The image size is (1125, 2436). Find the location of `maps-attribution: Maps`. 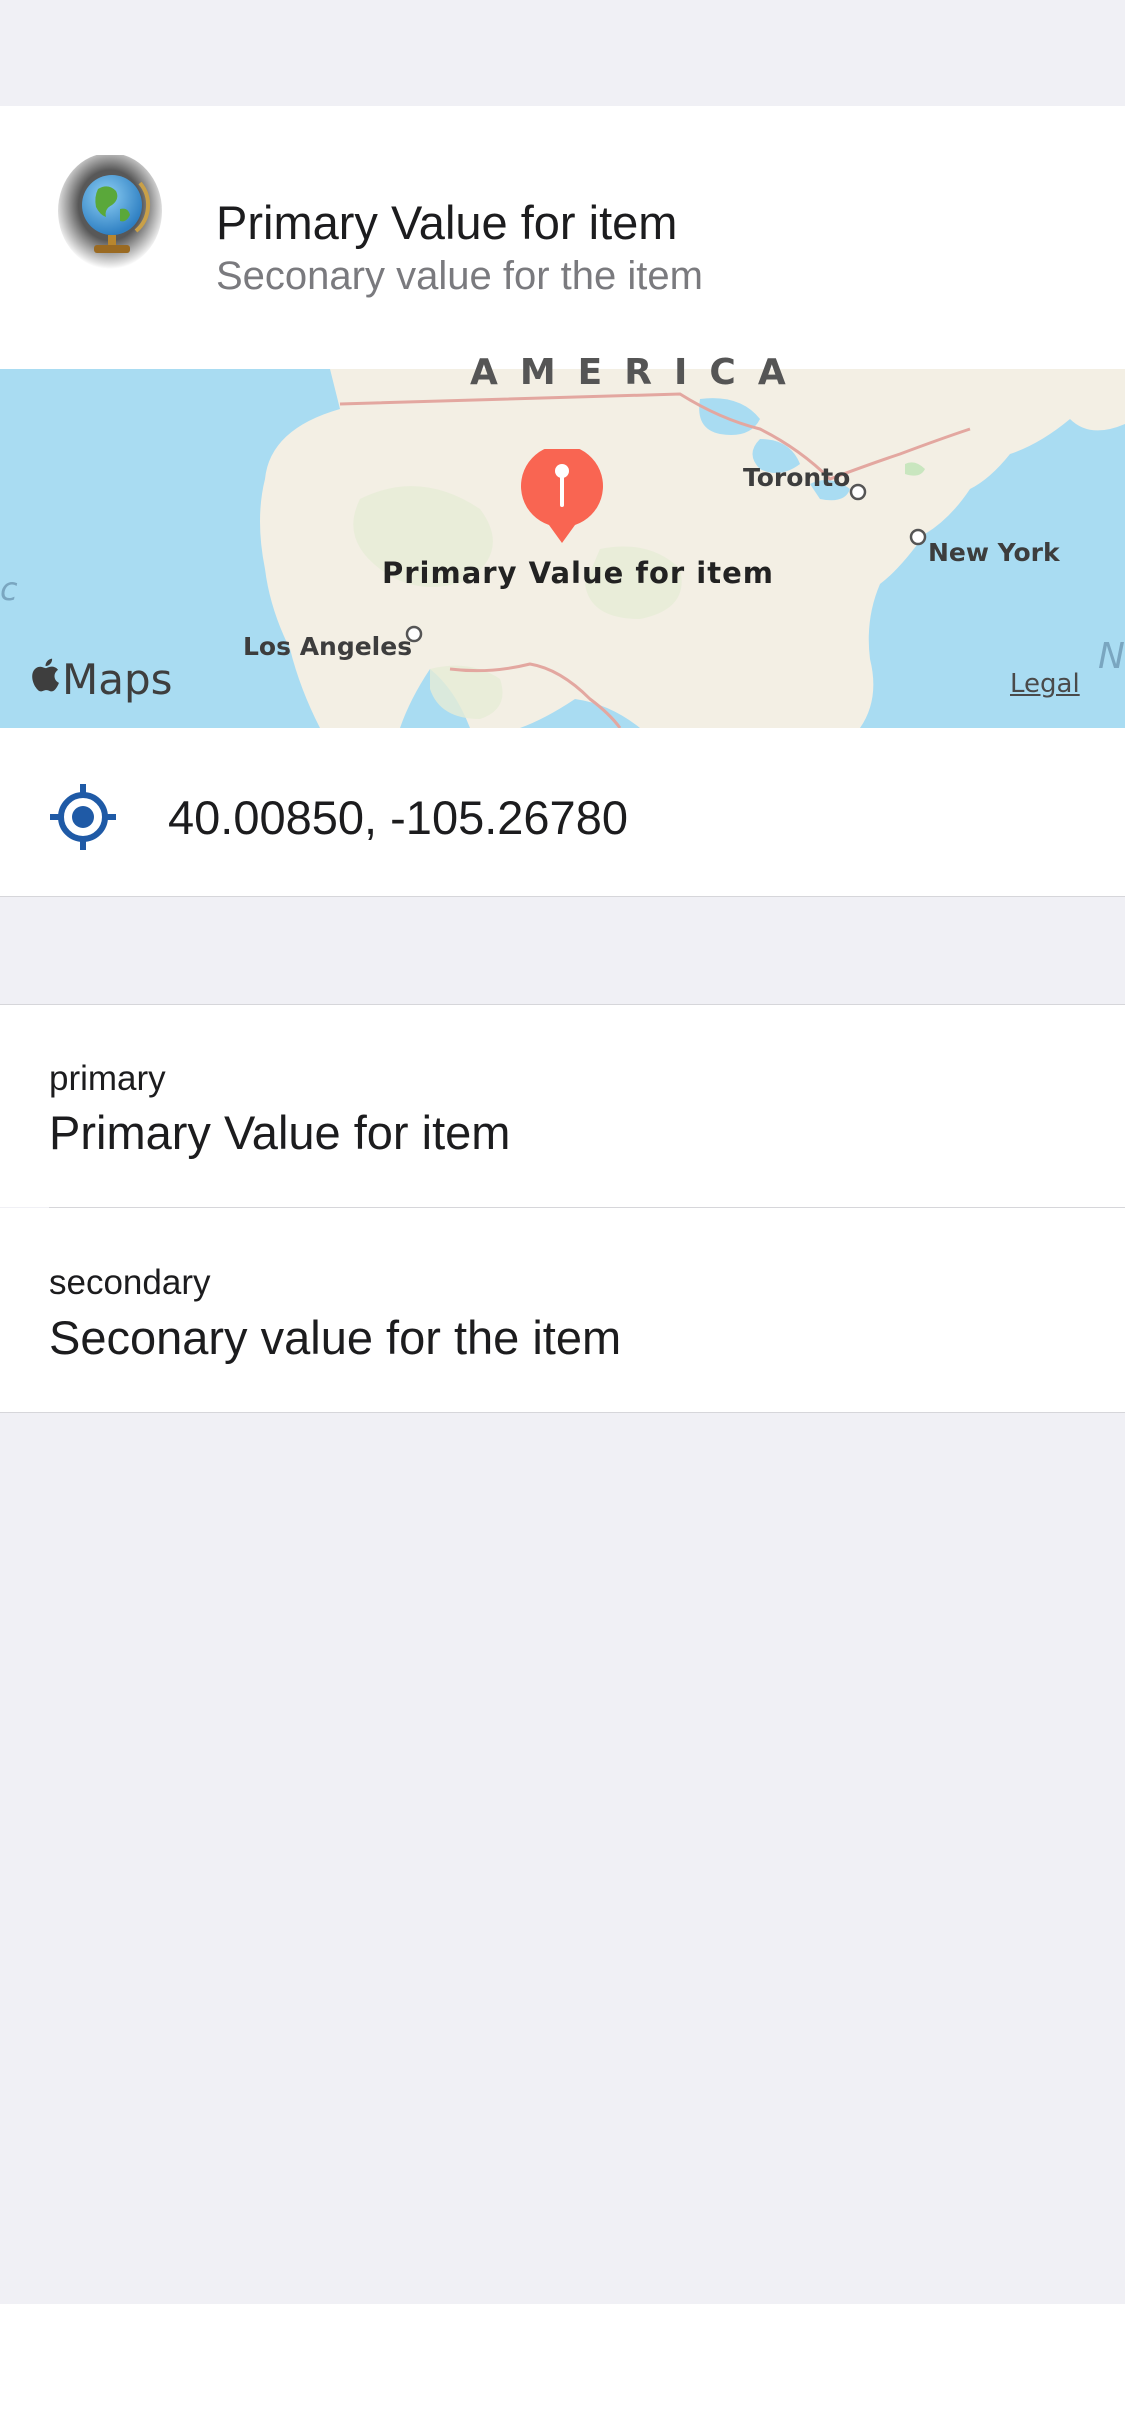

maps-attribution: Maps is located at coordinates (101, 679).